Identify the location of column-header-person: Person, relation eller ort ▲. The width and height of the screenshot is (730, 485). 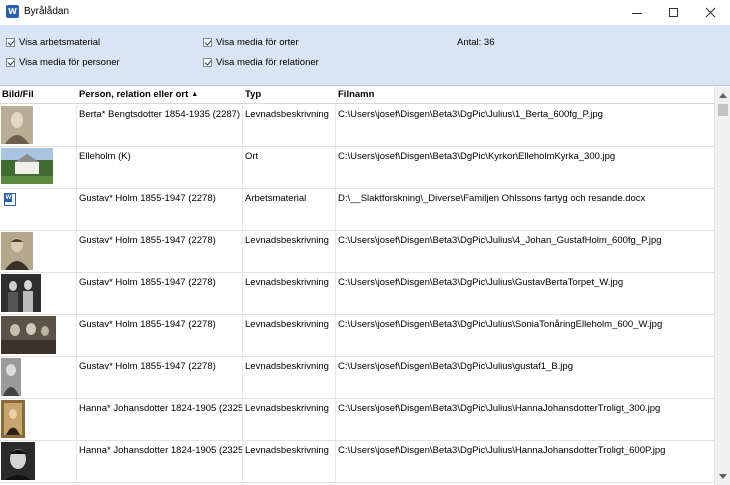
(159, 95).